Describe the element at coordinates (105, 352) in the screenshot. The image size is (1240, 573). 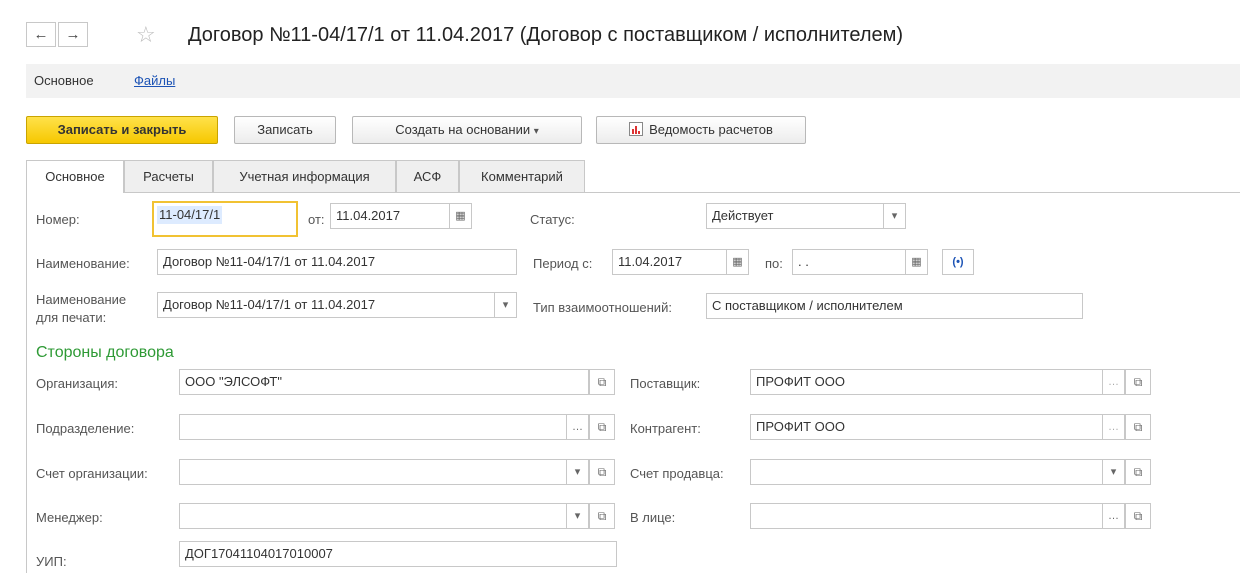
I see `parties-section-title: Стороны договора` at that location.